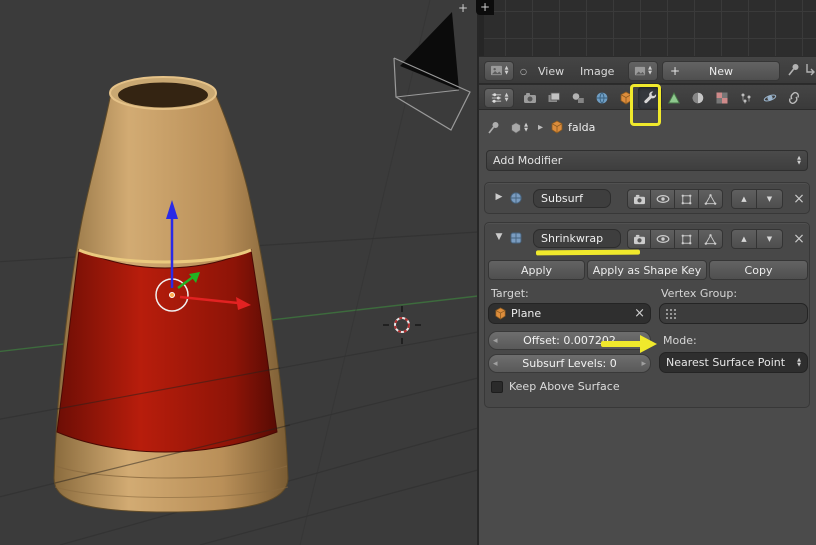 Image resolution: width=816 pixels, height=545 pixels. Describe the element at coordinates (640, 70) in the screenshot. I see `image-browse-icon` at that location.